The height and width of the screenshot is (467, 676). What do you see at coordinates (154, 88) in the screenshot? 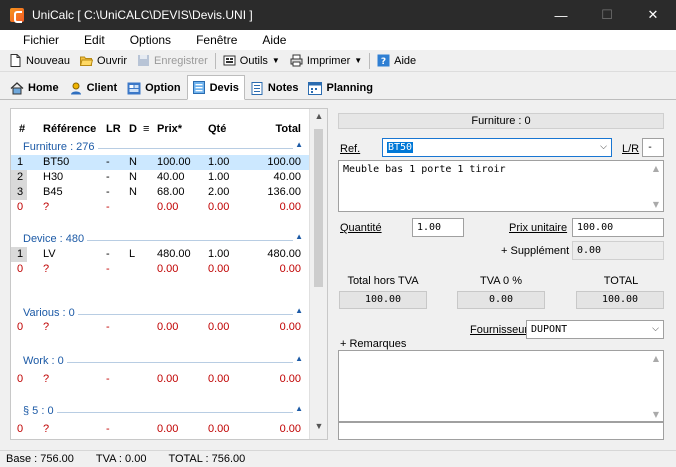
I see `tab-option: Option` at bounding box center [154, 88].